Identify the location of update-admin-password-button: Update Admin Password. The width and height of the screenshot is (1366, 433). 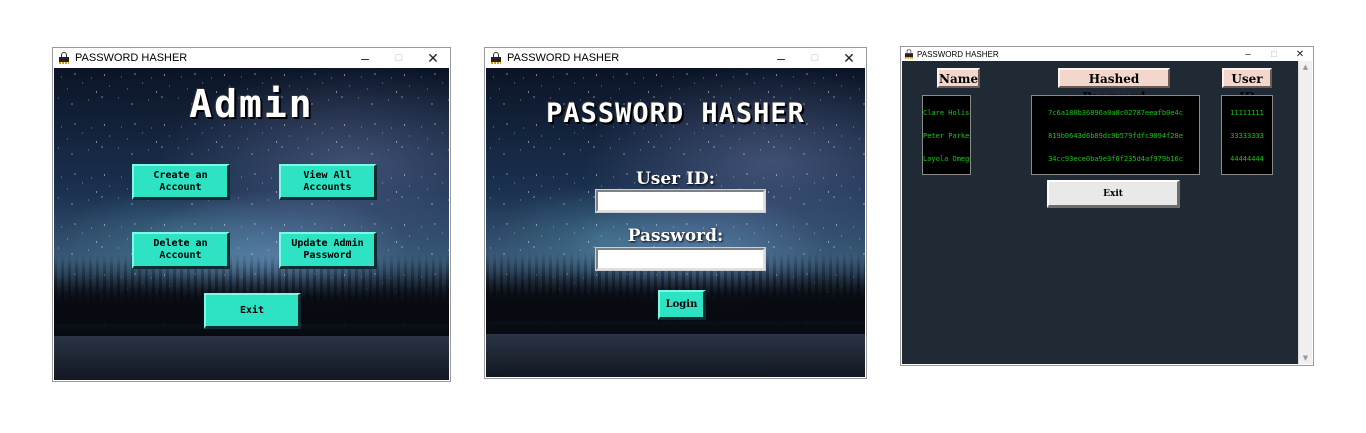
(328, 250).